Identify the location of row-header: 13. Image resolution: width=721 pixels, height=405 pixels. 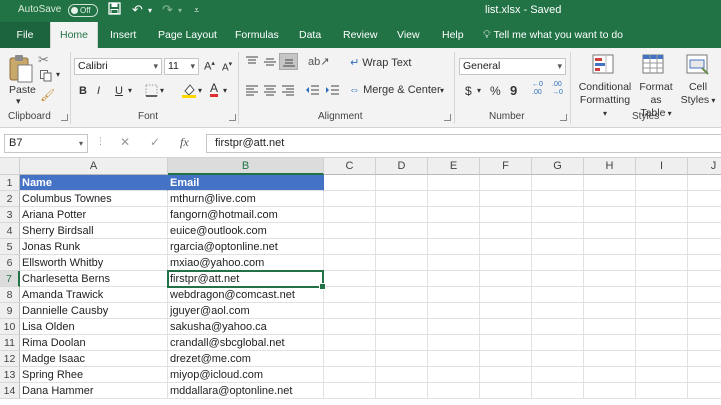
(10, 375).